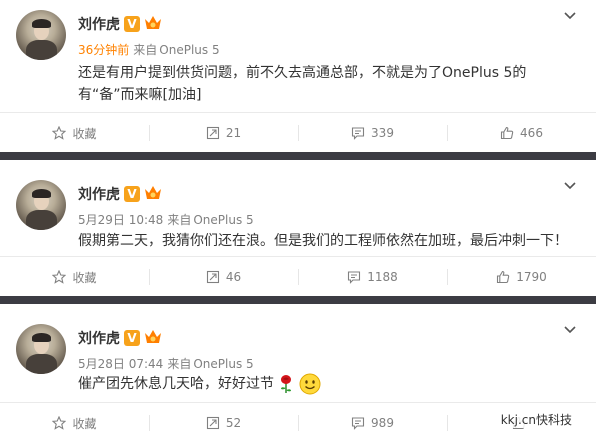 This screenshot has height=438, width=596. What do you see at coordinates (223, 277) in the screenshot?
I see `repost-button: 46` at bounding box center [223, 277].